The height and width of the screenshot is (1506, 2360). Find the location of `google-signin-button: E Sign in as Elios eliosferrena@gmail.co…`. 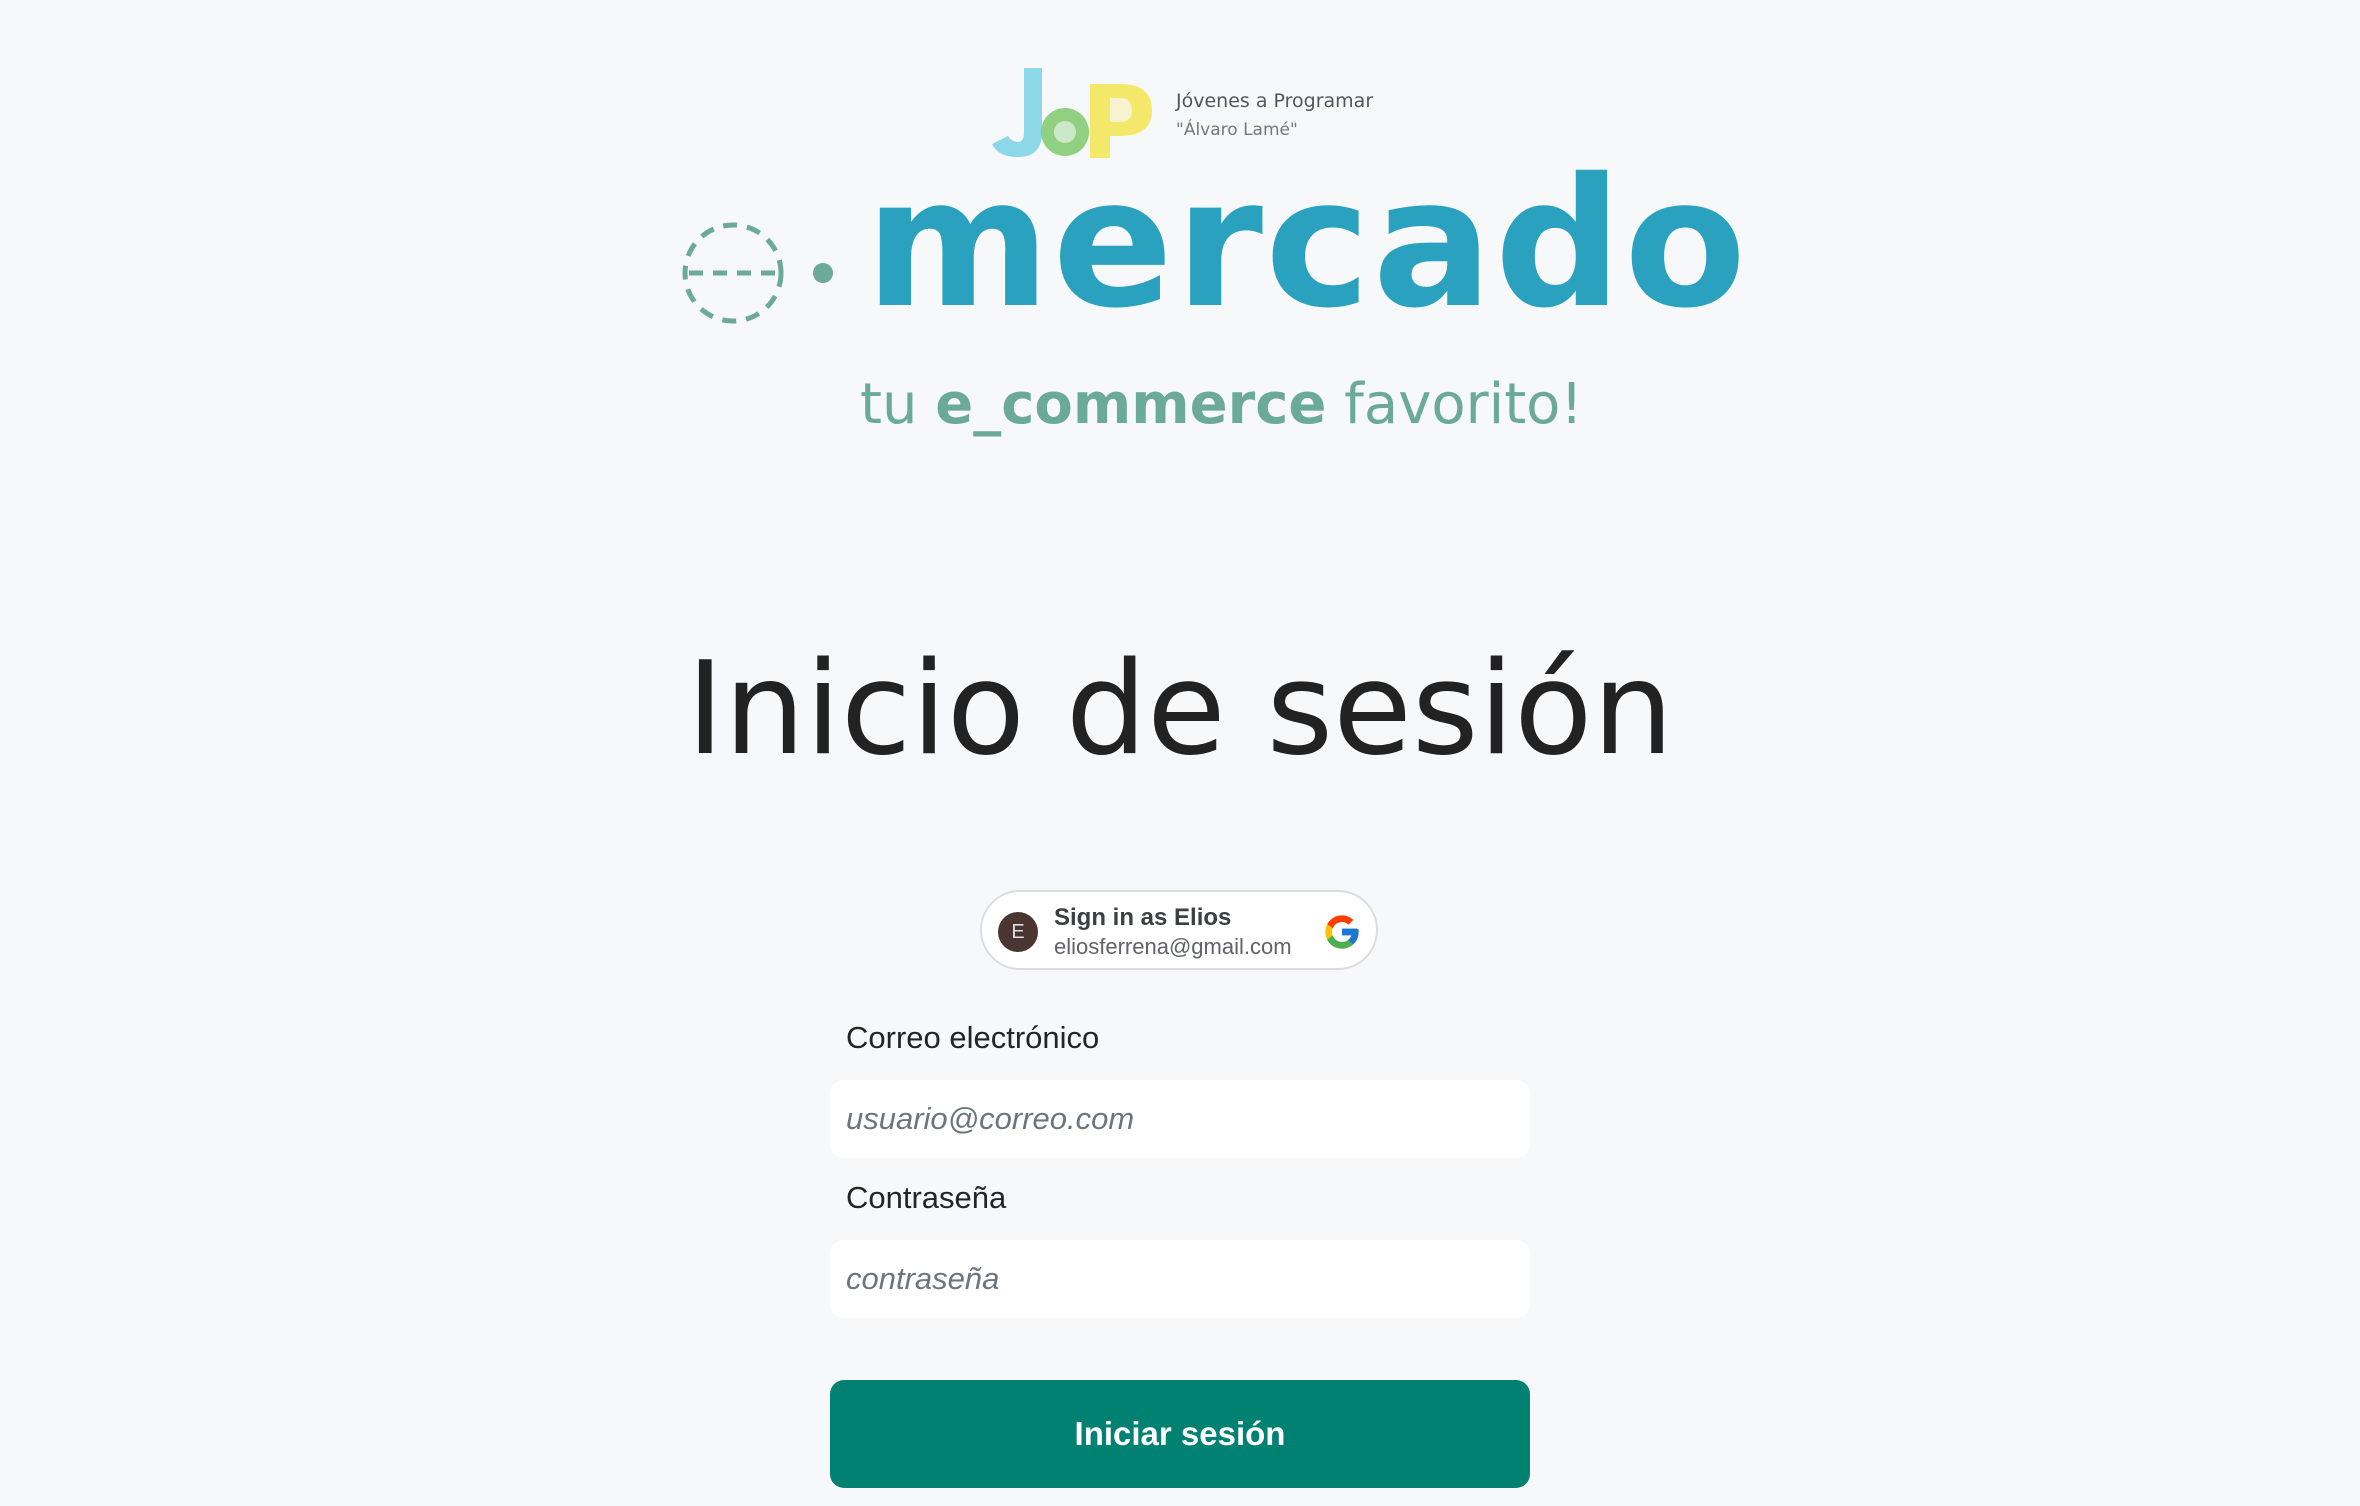

google-signin-button: E Sign in as Elios eliosferrena@gmail.co… is located at coordinates (1179, 930).